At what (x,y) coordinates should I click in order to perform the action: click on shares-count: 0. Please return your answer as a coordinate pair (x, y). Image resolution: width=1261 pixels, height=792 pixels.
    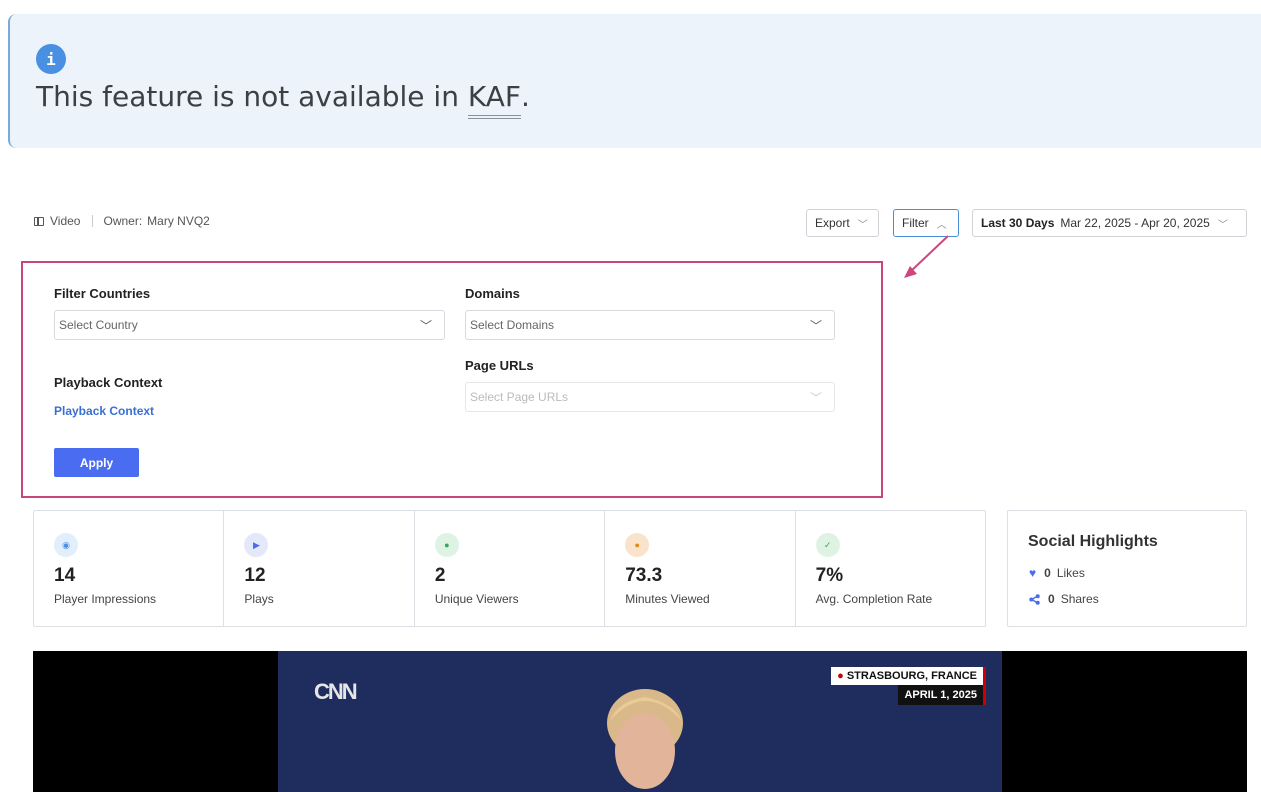
    Looking at the image, I should click on (1051, 599).